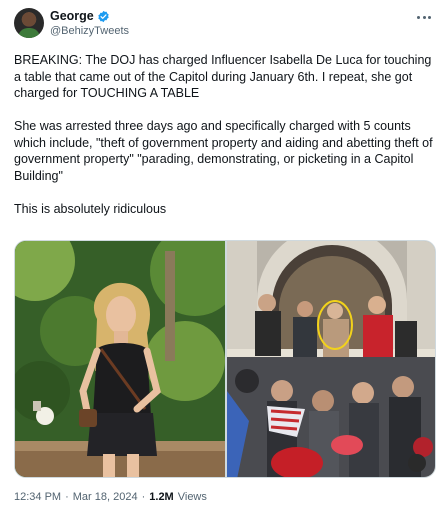 The image size is (448, 511). What do you see at coordinates (103, 16) in the screenshot?
I see `verified-badge-icon` at bounding box center [103, 16].